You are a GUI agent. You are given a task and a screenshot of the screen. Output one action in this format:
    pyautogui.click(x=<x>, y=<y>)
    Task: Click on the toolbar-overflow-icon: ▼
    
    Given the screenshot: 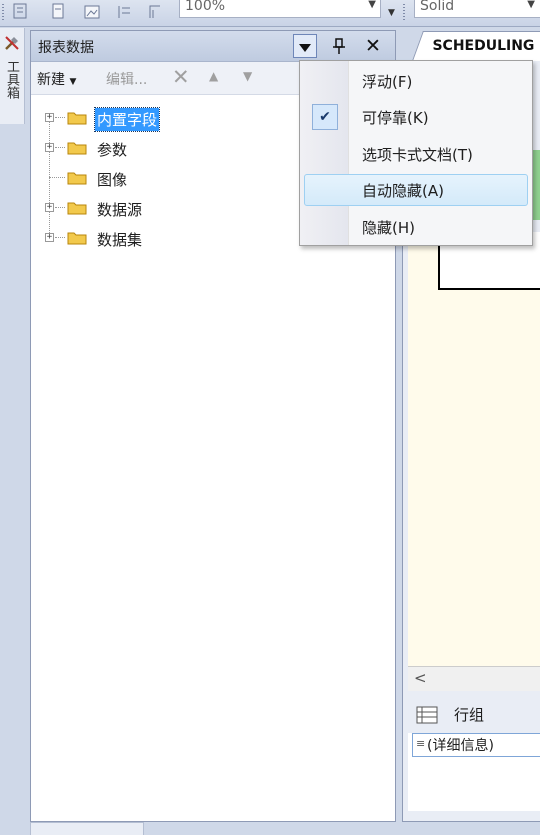 What is the action you would take?
    pyautogui.click(x=391, y=13)
    